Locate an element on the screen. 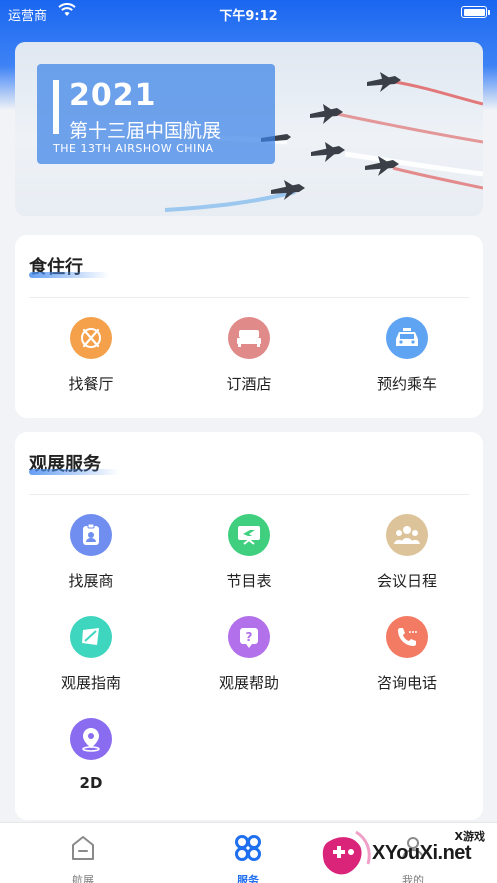 The height and width of the screenshot is (883, 497). taxi-icon is located at coordinates (407, 338).